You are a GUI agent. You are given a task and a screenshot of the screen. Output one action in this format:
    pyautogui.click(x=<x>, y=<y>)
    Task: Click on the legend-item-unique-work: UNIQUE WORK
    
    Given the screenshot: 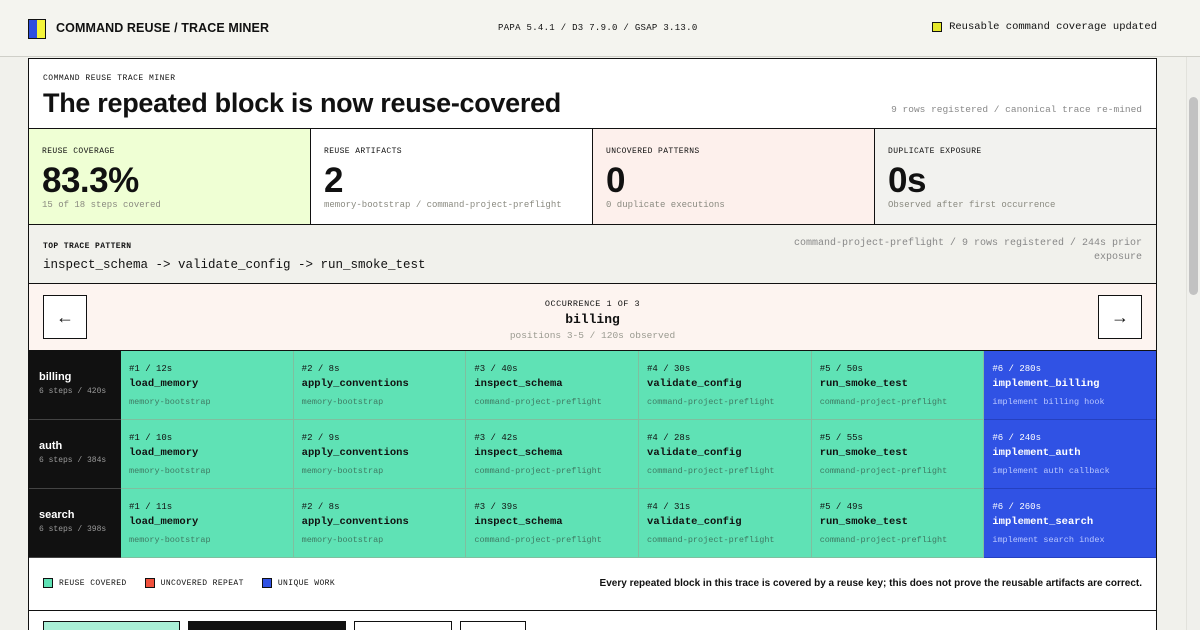 What is the action you would take?
    pyautogui.click(x=298, y=583)
    